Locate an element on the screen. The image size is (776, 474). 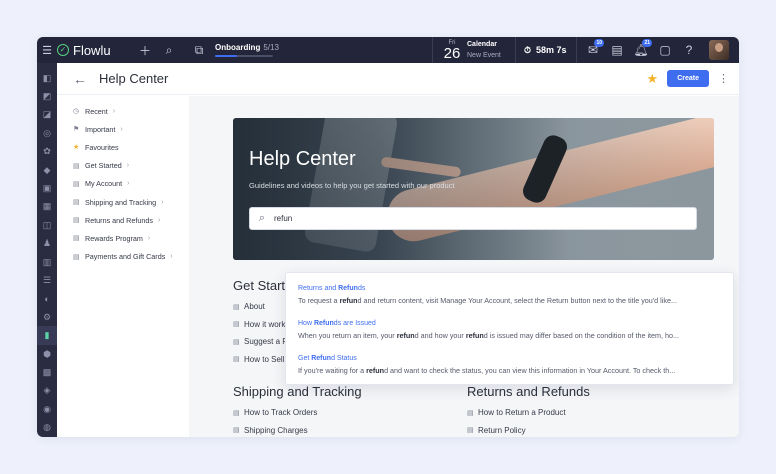
rail-item-4-icon: ◎ is located at coordinates (47, 133).